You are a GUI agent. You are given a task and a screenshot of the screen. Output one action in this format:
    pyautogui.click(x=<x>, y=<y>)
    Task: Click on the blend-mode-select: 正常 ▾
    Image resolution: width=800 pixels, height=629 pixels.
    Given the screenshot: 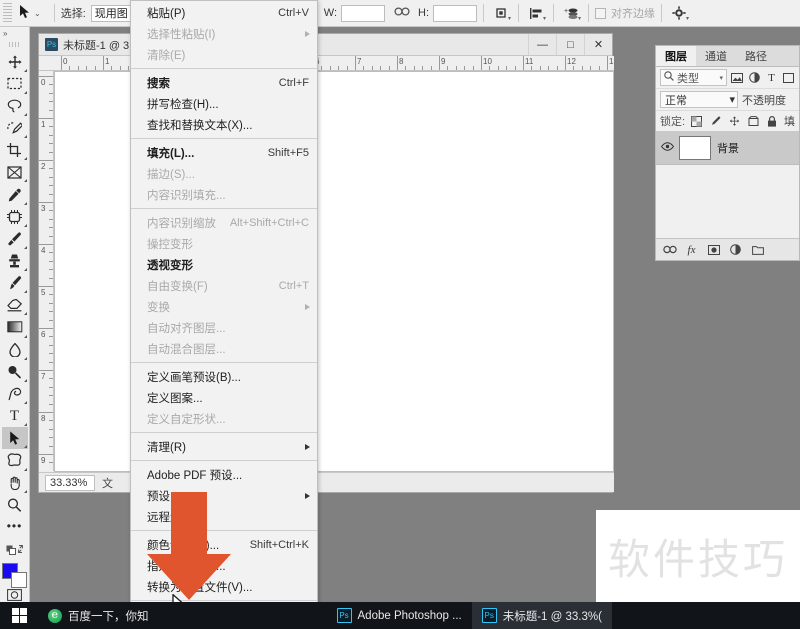 What is the action you would take?
    pyautogui.click(x=699, y=99)
    